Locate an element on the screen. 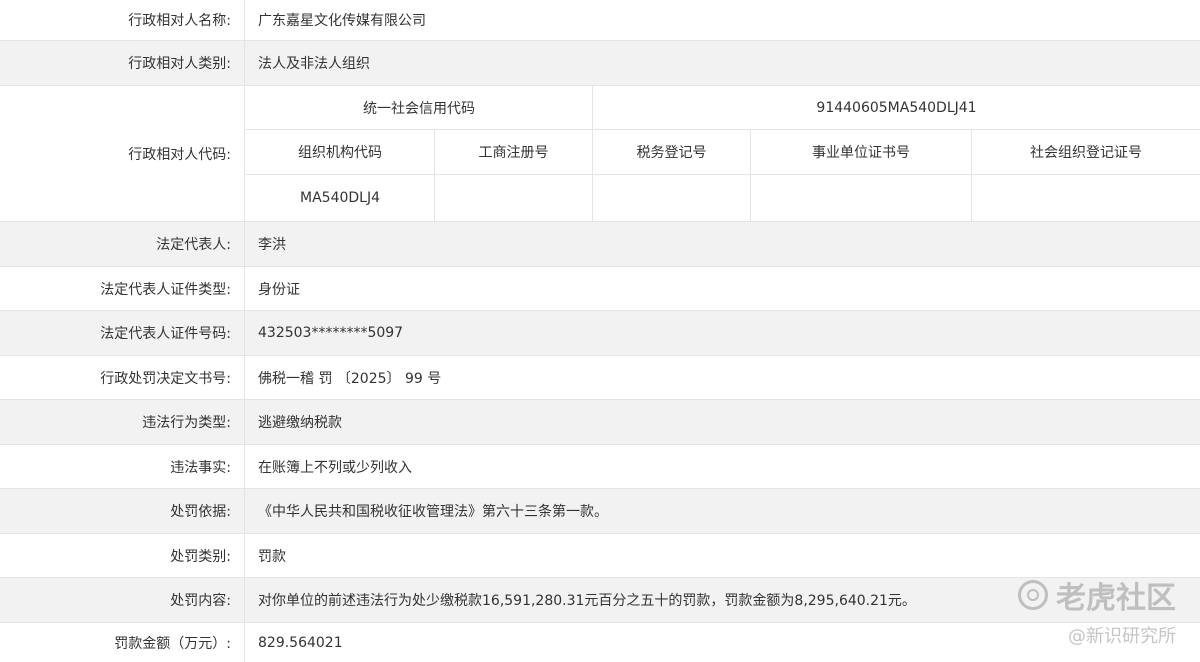 The height and width of the screenshot is (662, 1200). name-label: 行政相对人名称: is located at coordinates (122, 20).